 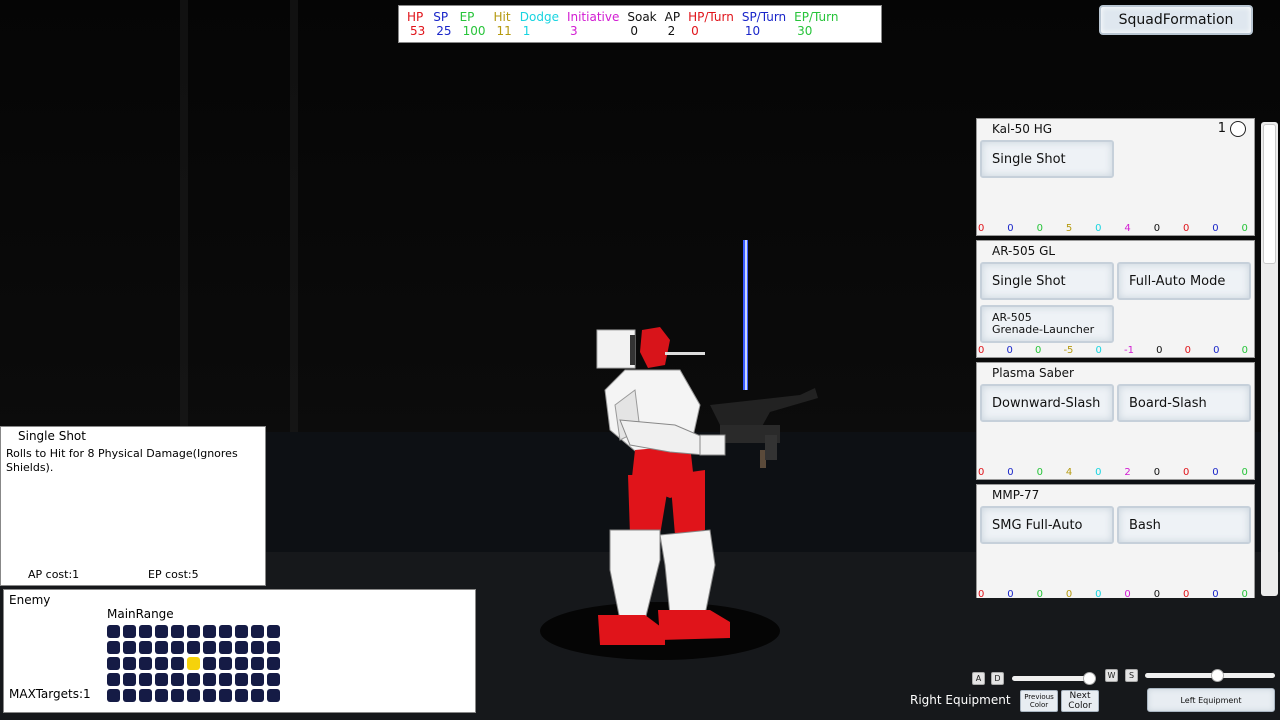 What do you see at coordinates (752, 31) in the screenshot?
I see `stat-value: 10` at bounding box center [752, 31].